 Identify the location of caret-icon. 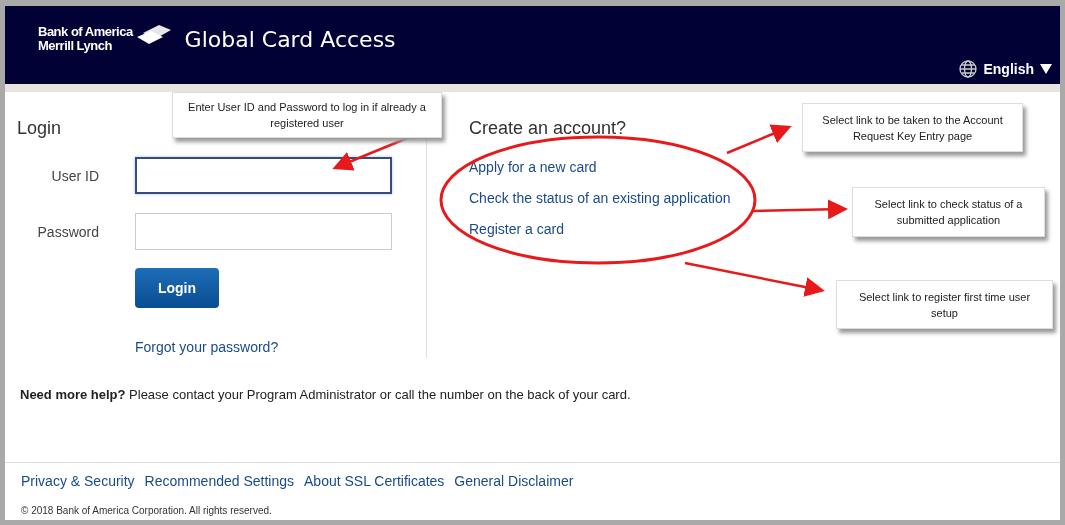
(1046, 69).